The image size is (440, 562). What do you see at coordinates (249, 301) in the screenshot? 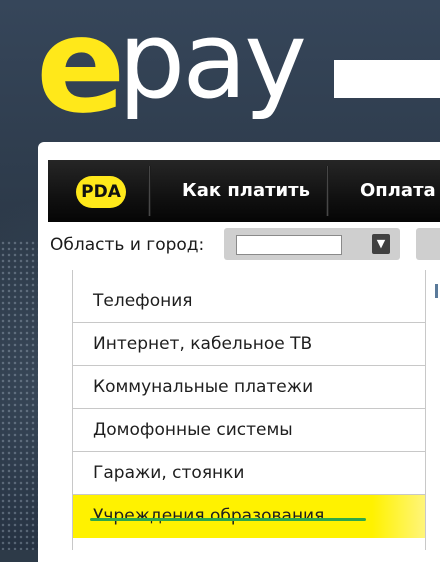
I see `category-item-telephony: Телефония` at bounding box center [249, 301].